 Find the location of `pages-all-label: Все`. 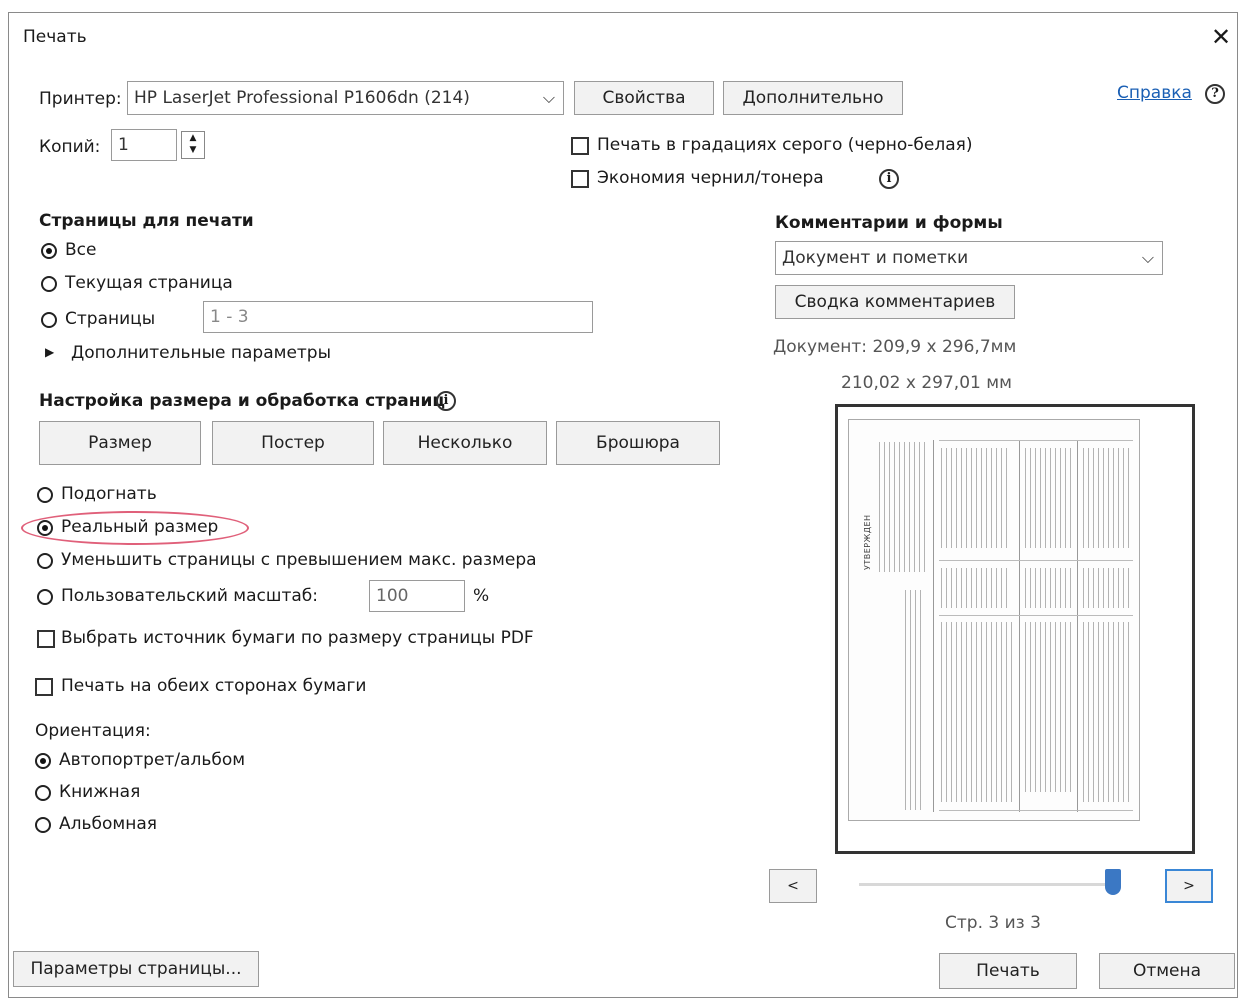

pages-all-label: Все is located at coordinates (81, 250).